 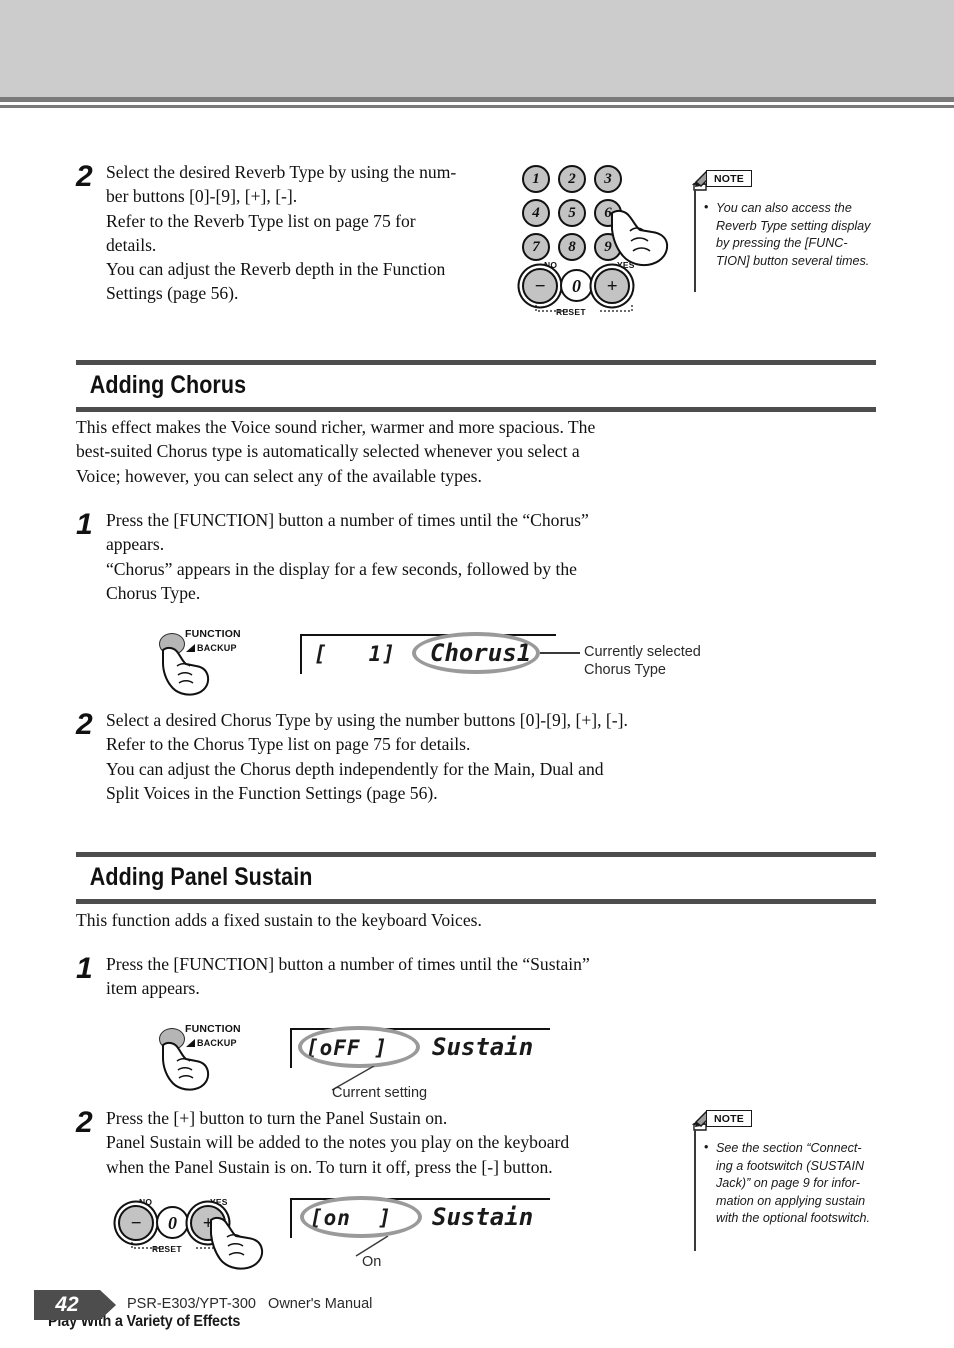 I want to click on reset-bracket-icon, so click(x=584, y=308).